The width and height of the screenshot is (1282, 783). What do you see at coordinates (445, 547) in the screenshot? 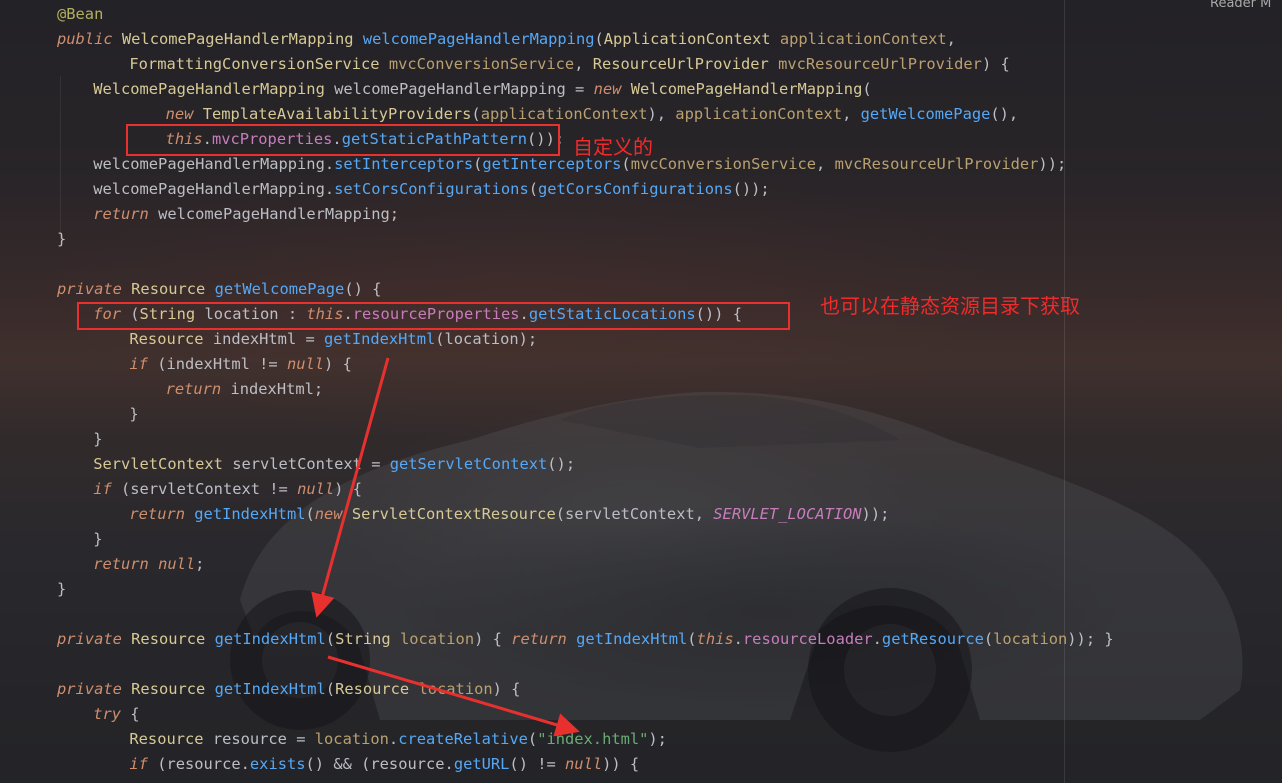
I see `annotation-arrows` at bounding box center [445, 547].